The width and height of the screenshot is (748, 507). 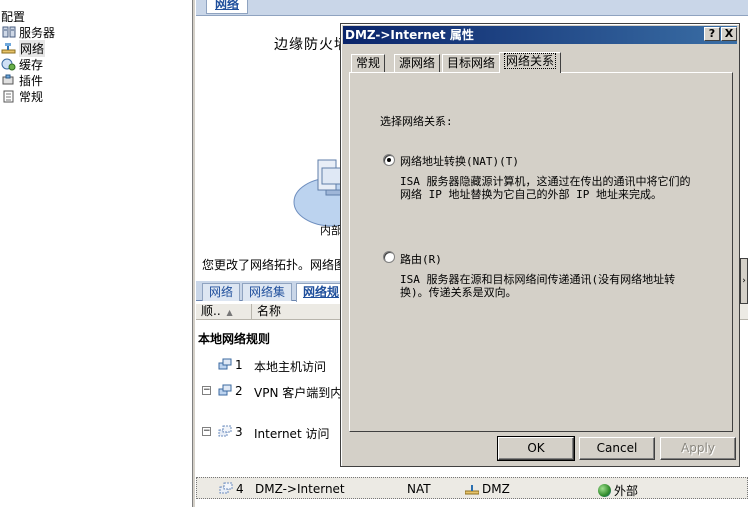 I want to click on relationship-prompt: 选择网络关系:, so click(x=416, y=121).